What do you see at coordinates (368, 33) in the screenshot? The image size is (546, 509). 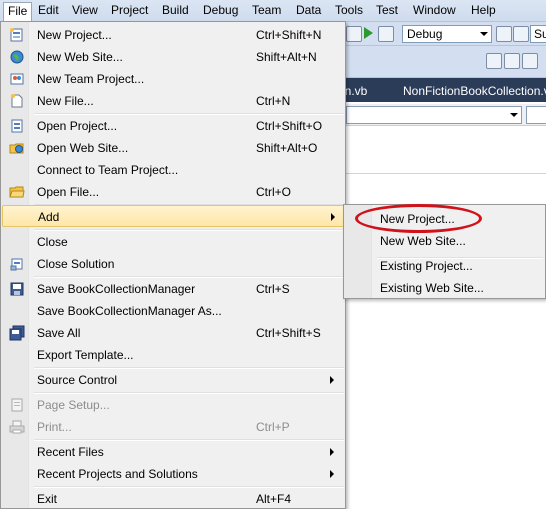 I see `start-debugging-icon` at bounding box center [368, 33].